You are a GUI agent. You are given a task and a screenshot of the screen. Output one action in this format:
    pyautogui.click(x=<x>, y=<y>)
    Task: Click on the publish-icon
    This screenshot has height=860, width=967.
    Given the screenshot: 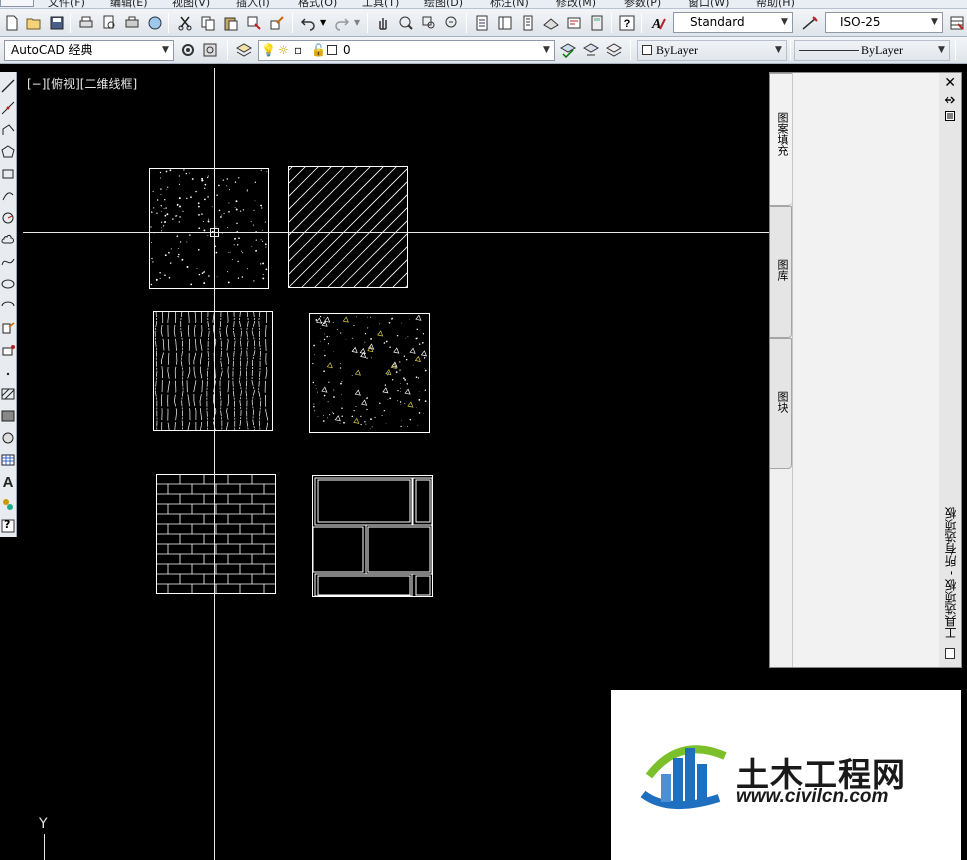 What is the action you would take?
    pyautogui.click(x=132, y=23)
    